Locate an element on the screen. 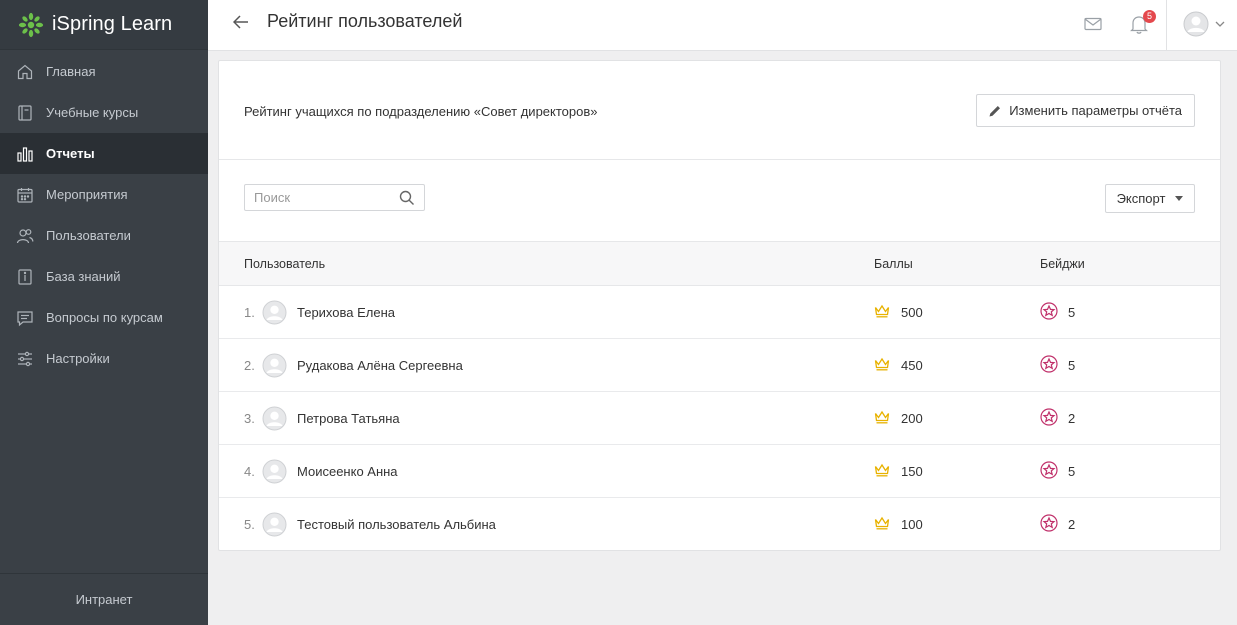  table-toolbar: Экспорт is located at coordinates (719, 201).